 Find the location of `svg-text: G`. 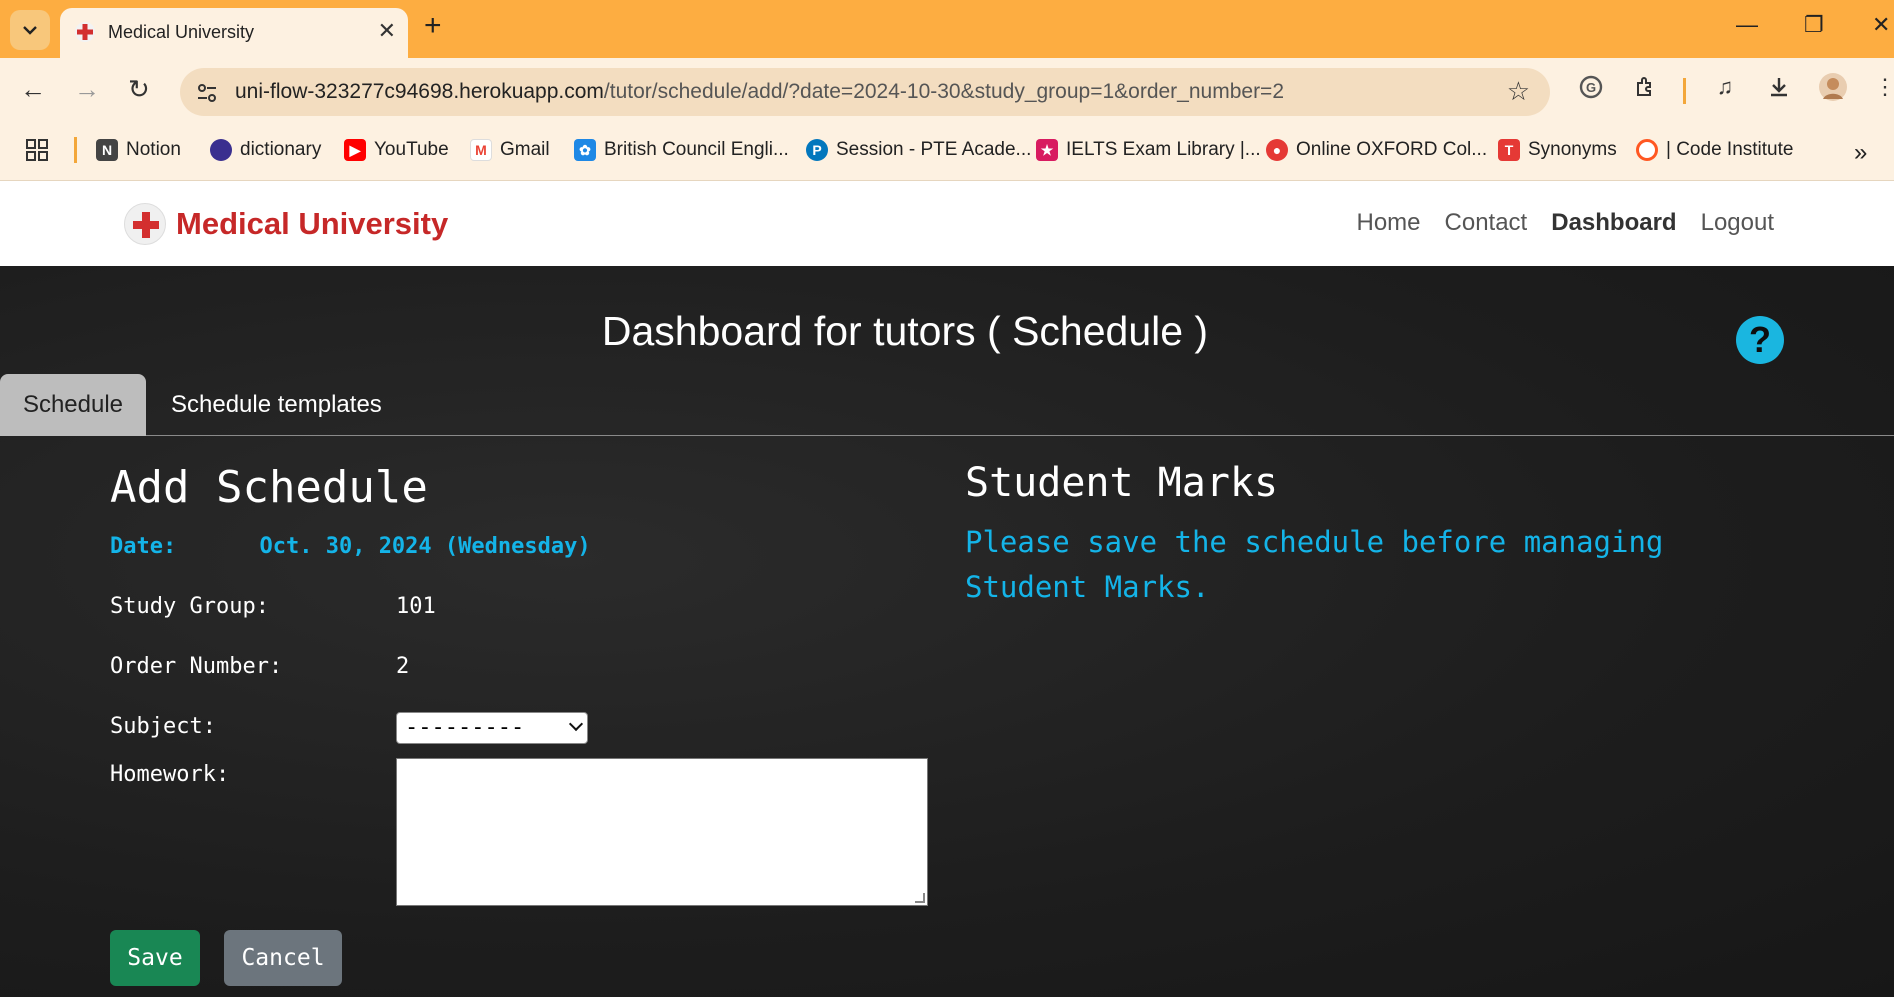

svg-text: G is located at coordinates (1591, 87).